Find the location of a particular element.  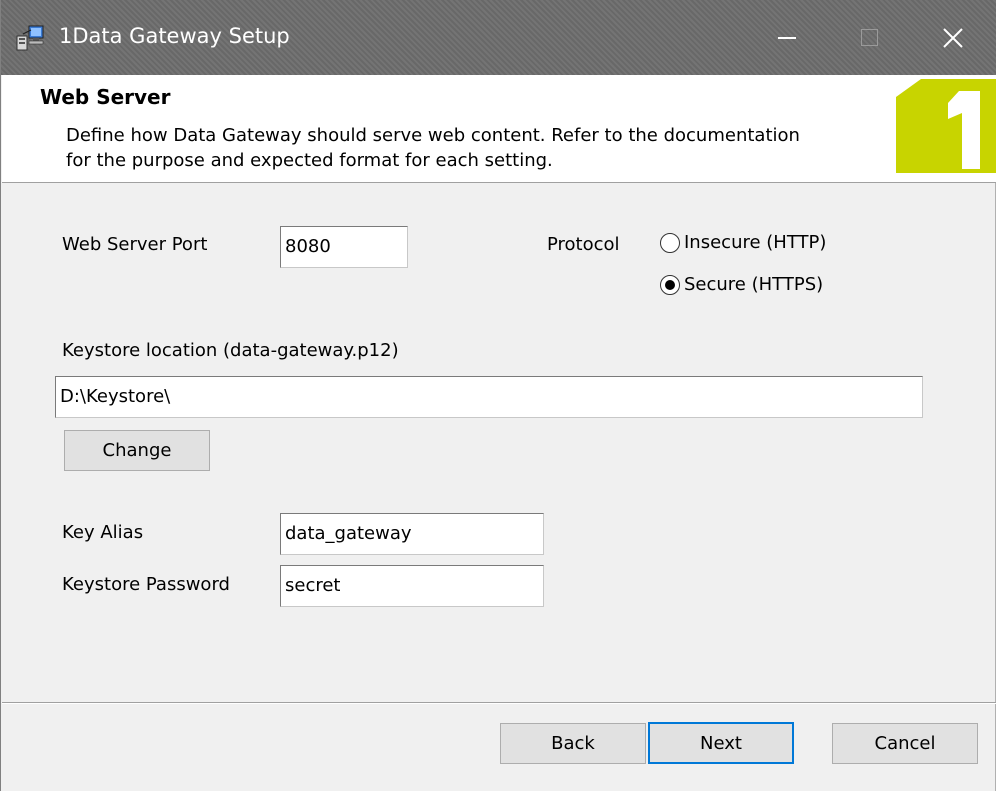

title-bar: 1Data Gateway Setup is located at coordinates (498, 37).